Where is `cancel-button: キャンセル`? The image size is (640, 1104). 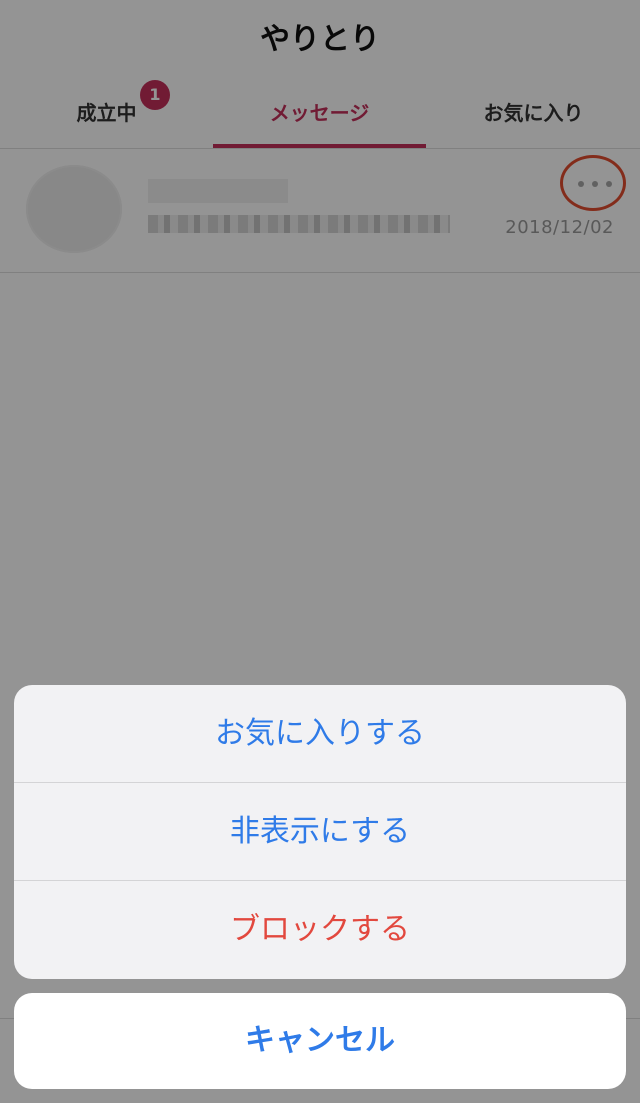 cancel-button: キャンセル is located at coordinates (320, 1041).